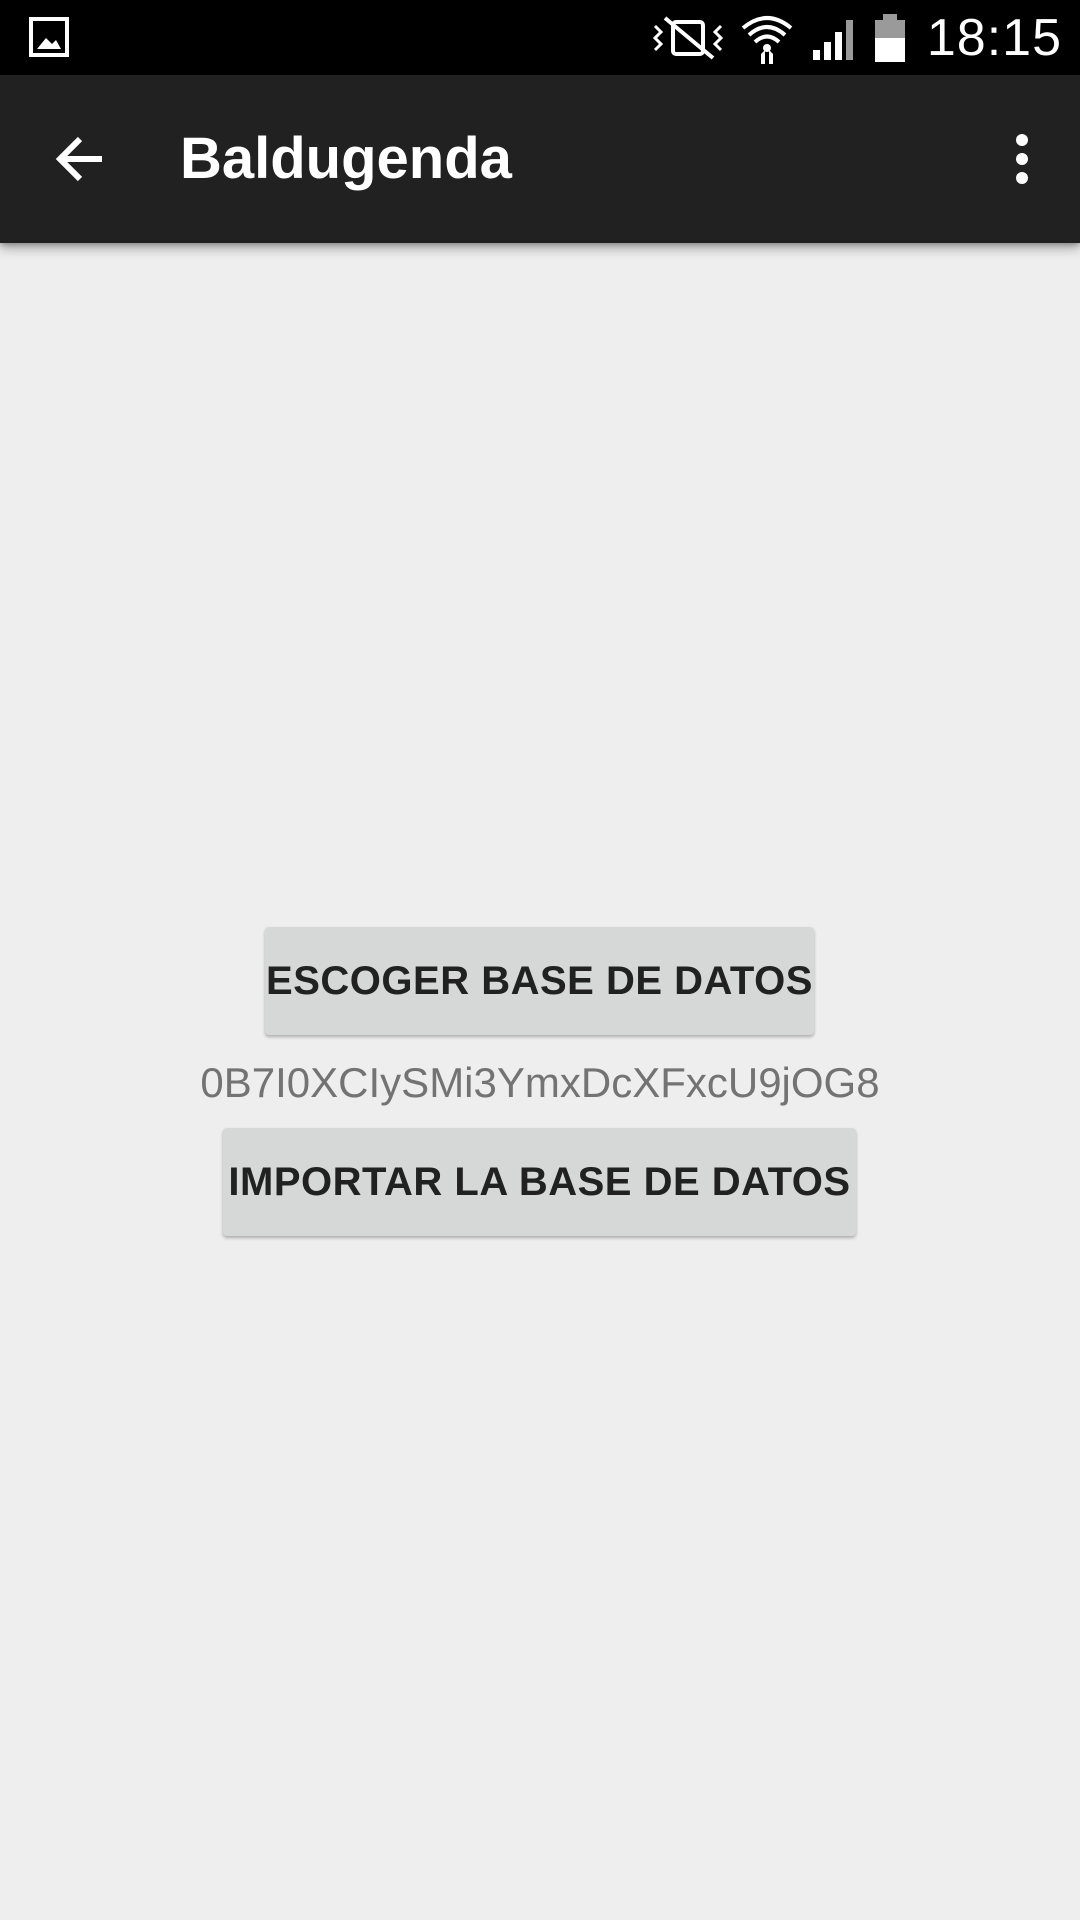 This screenshot has height=1920, width=1080. I want to click on status-bar: 18:15, so click(540, 37).